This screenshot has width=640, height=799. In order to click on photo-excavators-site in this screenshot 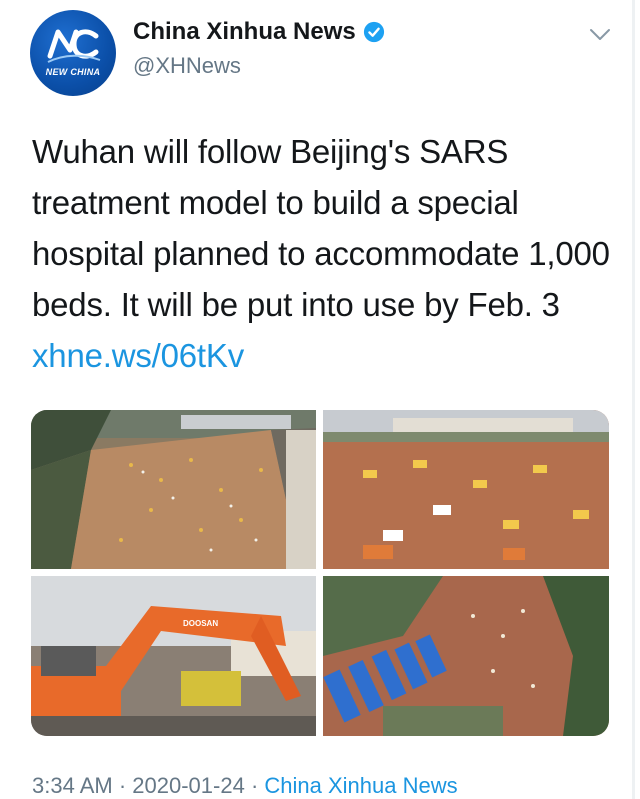, I will do `click(466, 489)`.